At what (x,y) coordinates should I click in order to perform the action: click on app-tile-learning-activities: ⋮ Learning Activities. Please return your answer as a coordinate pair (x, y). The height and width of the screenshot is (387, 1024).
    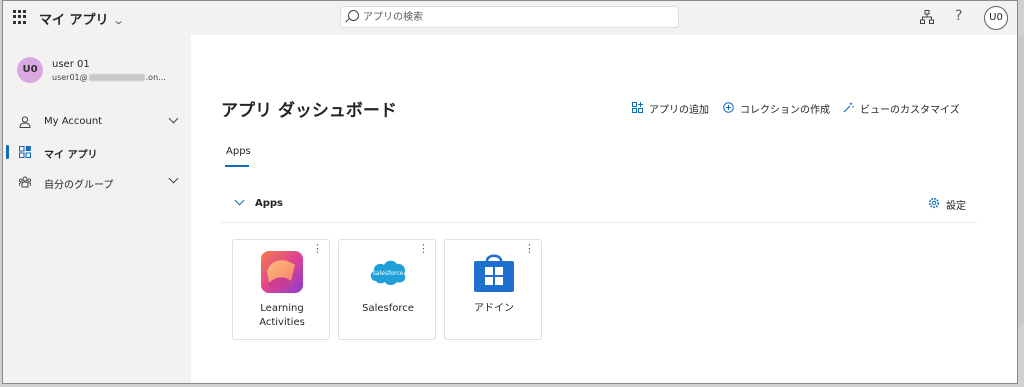
    Looking at the image, I should click on (281, 289).